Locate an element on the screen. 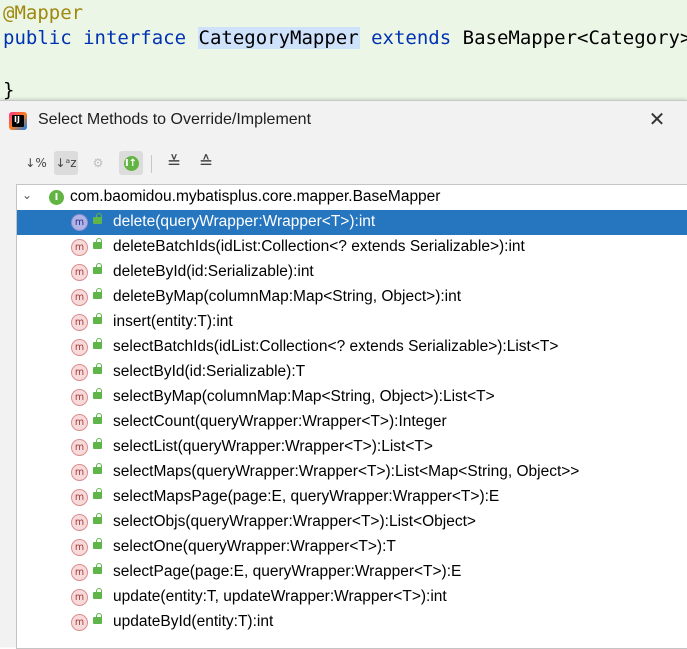 This screenshot has height=649, width=687. keyword-public: public is located at coordinates (37, 38).